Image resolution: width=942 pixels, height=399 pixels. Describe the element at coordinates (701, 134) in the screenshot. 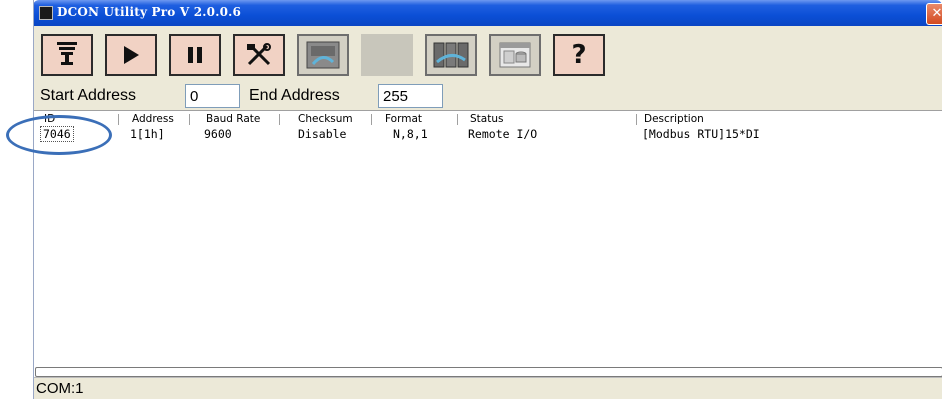

I see `cell-description: [Modbus RTU]15*DI` at that location.